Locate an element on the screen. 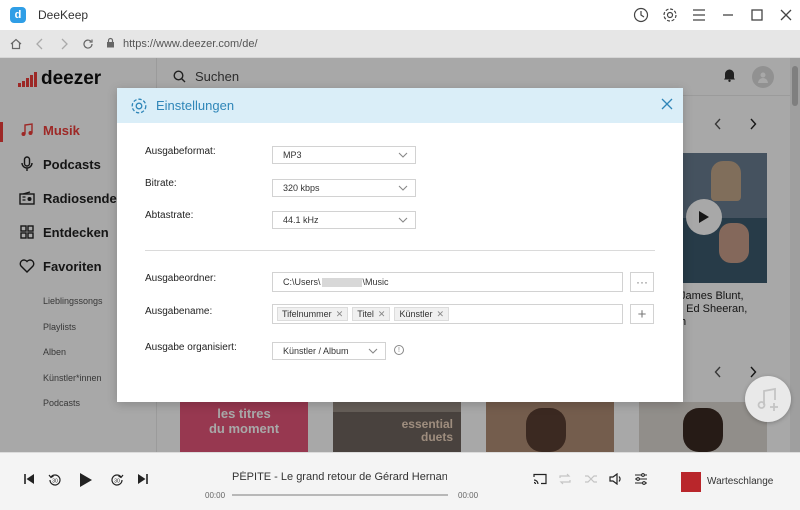 The width and height of the screenshot is (800, 510). info-icon: ! is located at coordinates (399, 350).